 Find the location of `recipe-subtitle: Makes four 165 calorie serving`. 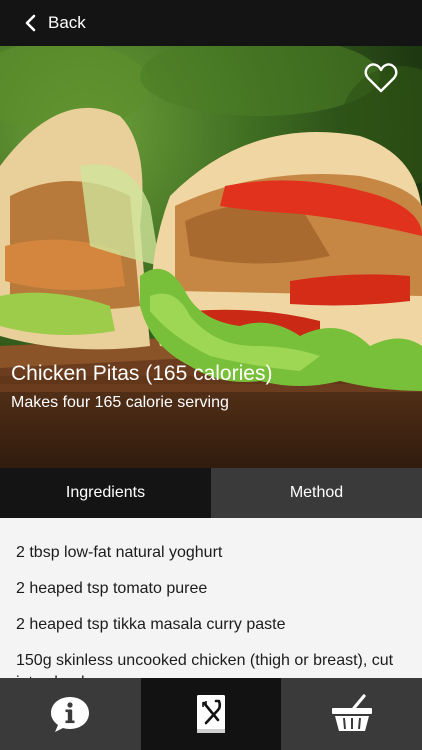

recipe-subtitle: Makes four 165 calorie serving is located at coordinates (120, 402).